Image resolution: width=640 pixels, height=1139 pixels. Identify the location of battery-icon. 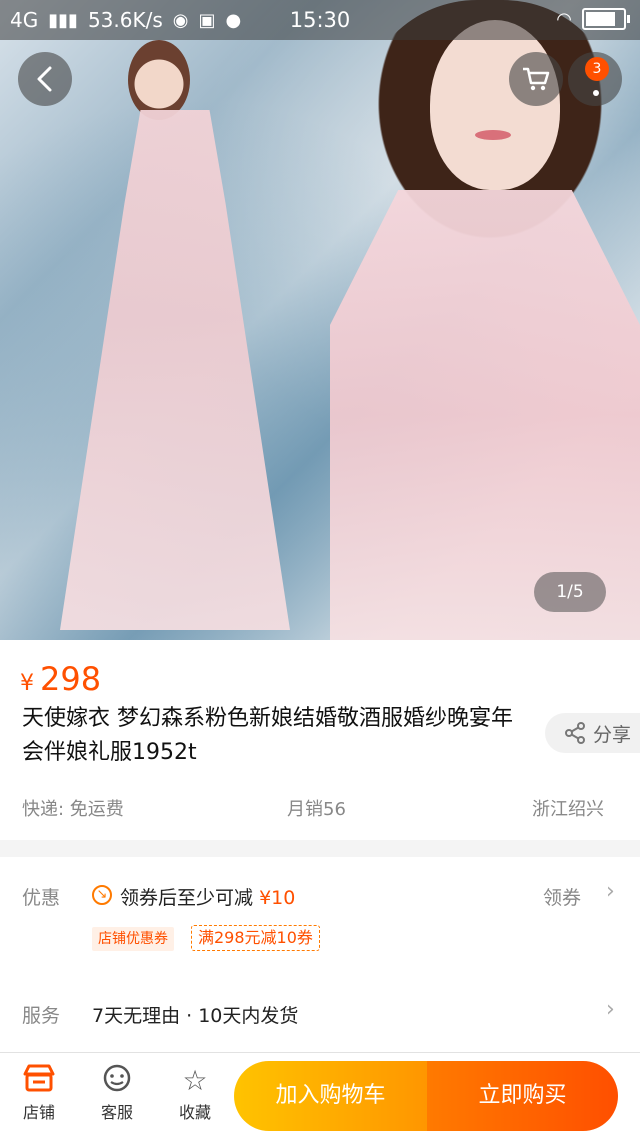
(606, 19).